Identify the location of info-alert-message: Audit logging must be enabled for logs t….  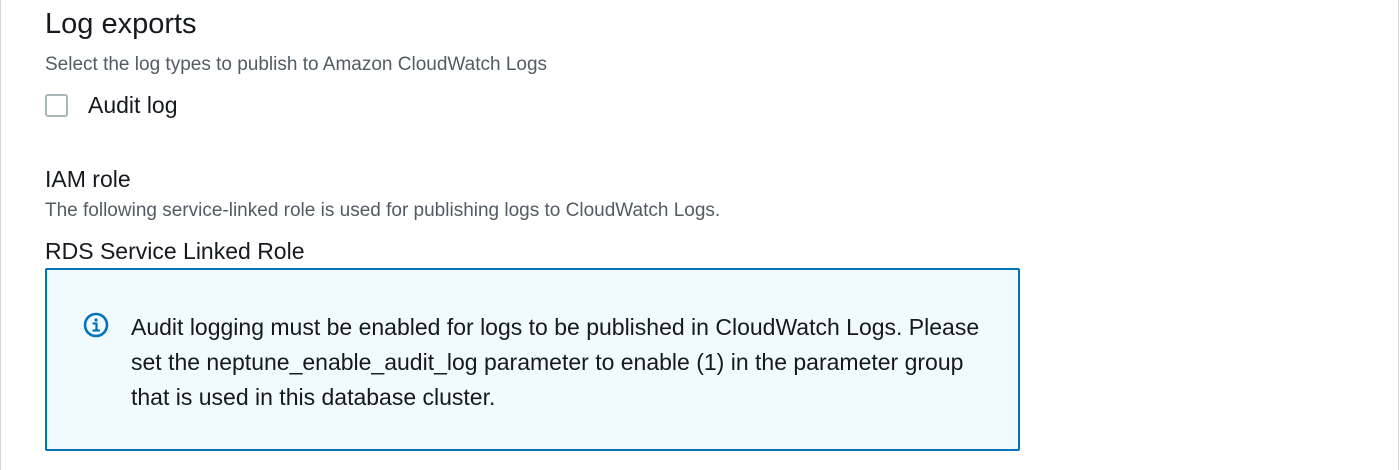
(555, 362).